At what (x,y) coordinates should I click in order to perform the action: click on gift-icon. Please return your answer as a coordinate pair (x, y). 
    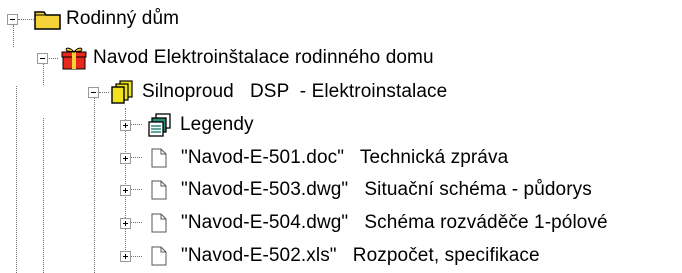
    Looking at the image, I should click on (74, 61).